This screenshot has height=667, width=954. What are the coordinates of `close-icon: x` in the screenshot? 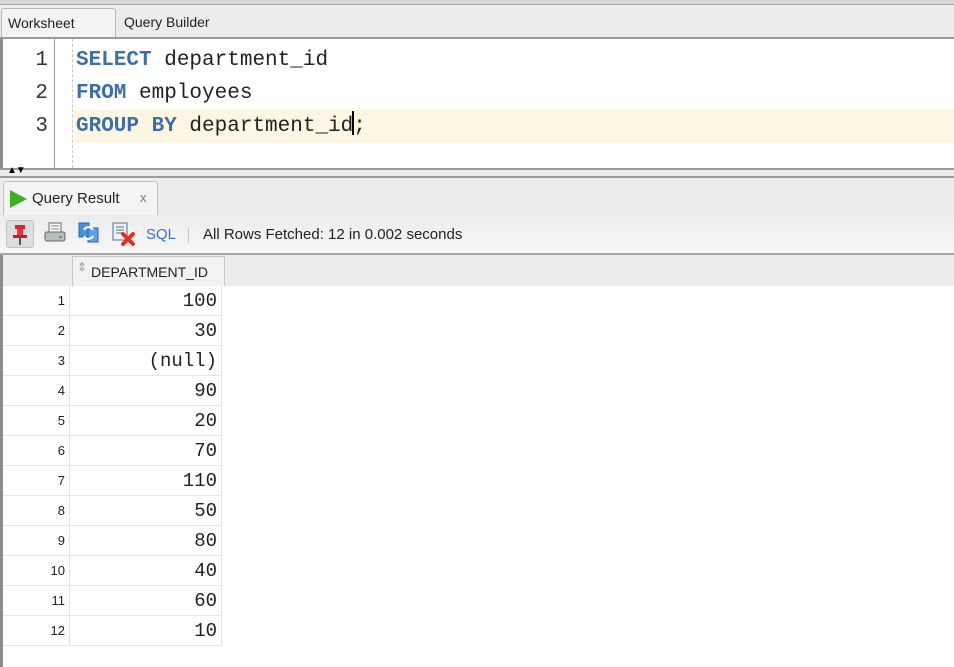 It's located at (143, 198).